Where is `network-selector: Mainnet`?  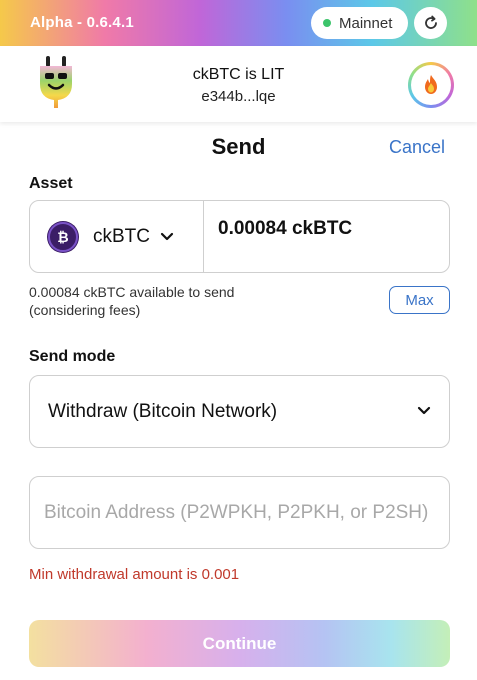 network-selector: Mainnet is located at coordinates (359, 23).